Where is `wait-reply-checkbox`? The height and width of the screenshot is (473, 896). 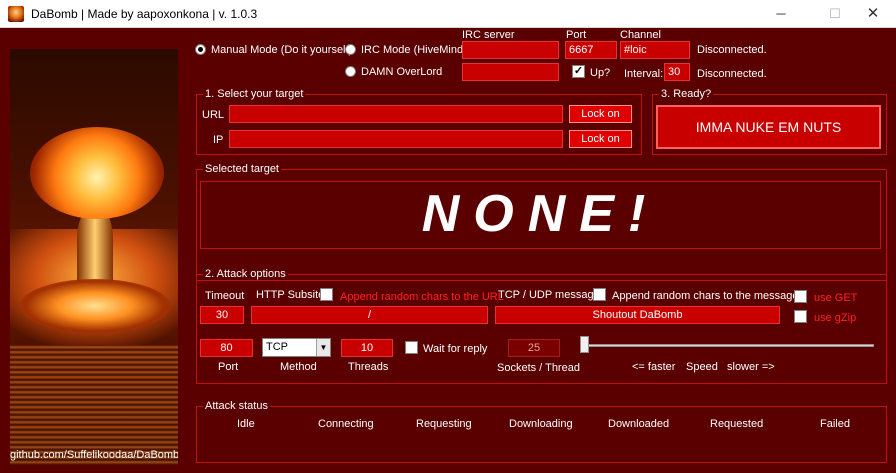 wait-reply-checkbox is located at coordinates (411, 347).